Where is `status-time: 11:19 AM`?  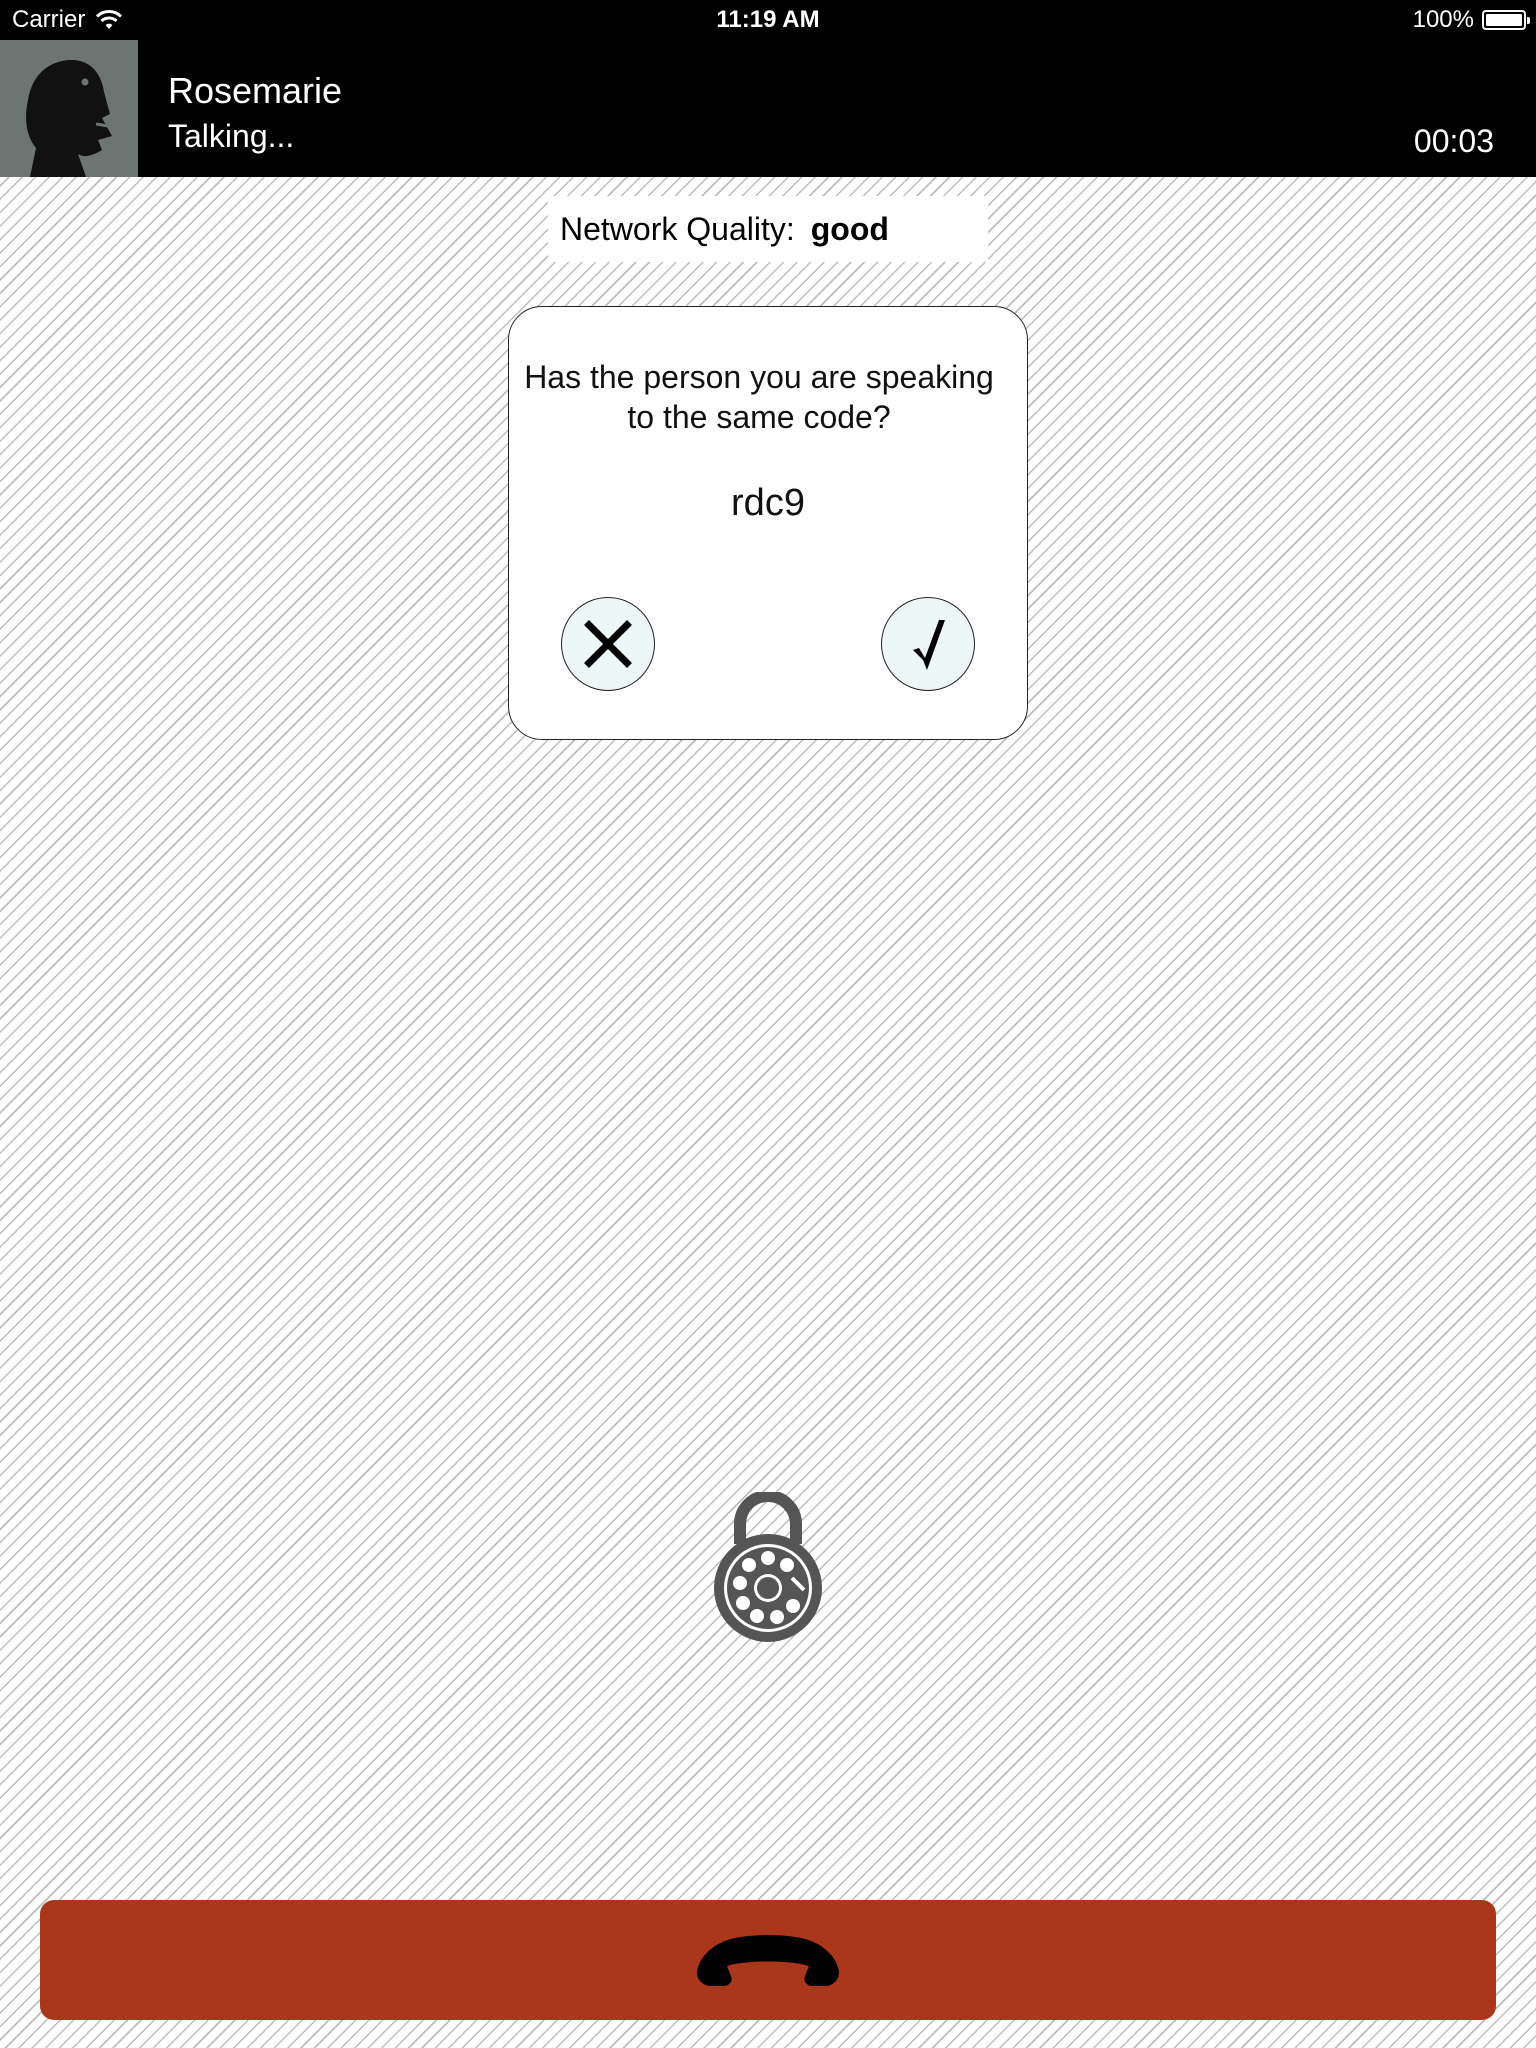
status-time: 11:19 AM is located at coordinates (768, 19).